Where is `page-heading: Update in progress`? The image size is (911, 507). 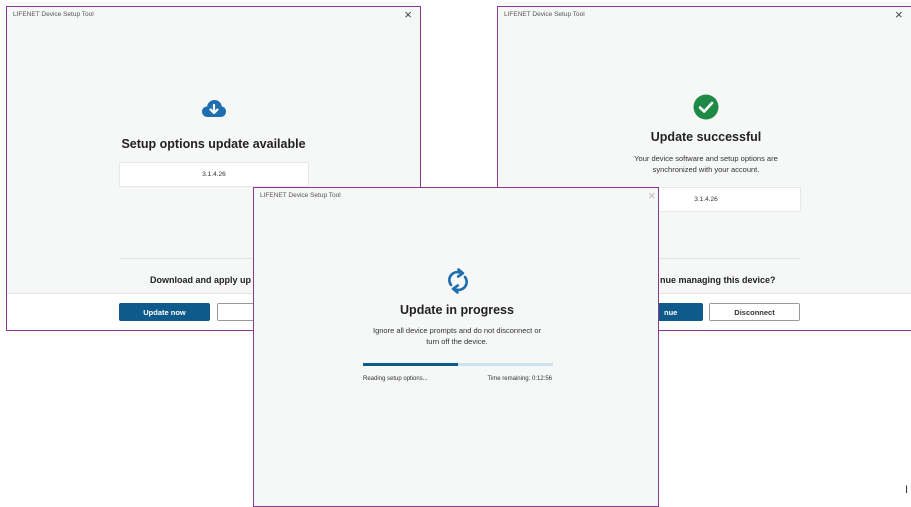
page-heading: Update in progress is located at coordinates (457, 310).